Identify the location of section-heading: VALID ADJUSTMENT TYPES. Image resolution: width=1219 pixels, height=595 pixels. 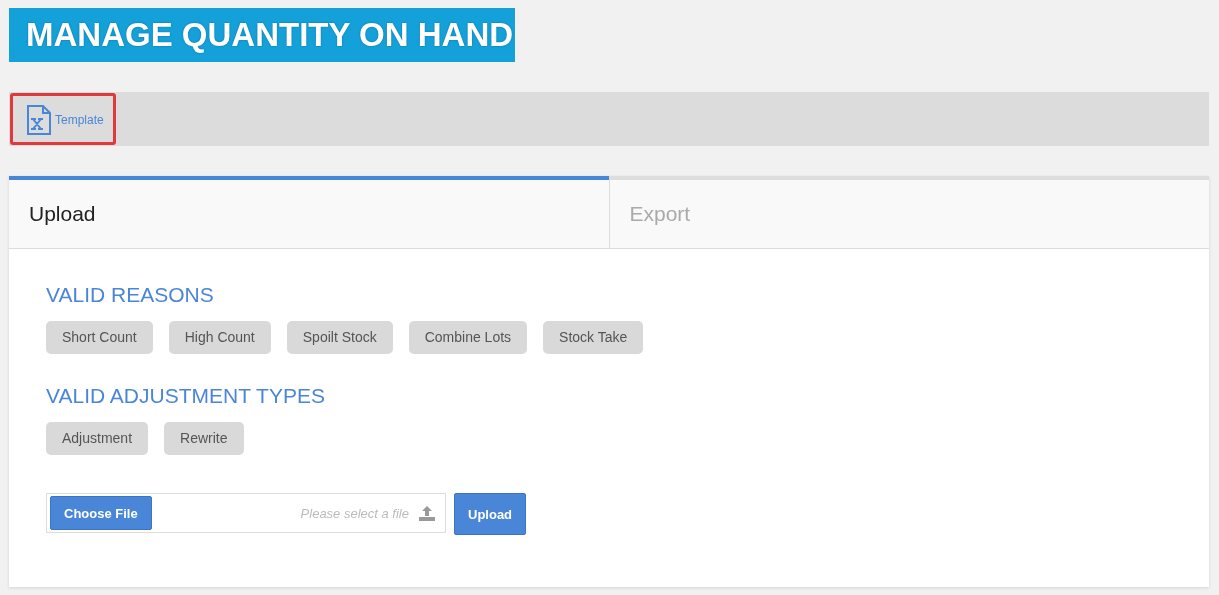
(186, 396).